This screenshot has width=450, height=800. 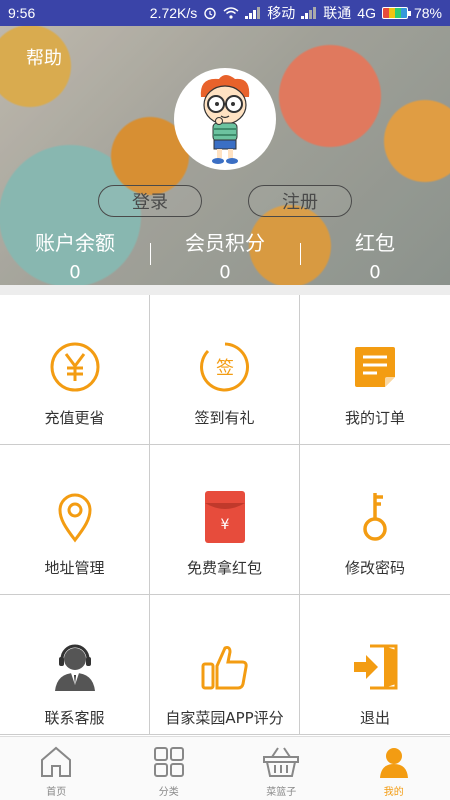 I want to click on category-grid-icon, so click(x=168, y=762).